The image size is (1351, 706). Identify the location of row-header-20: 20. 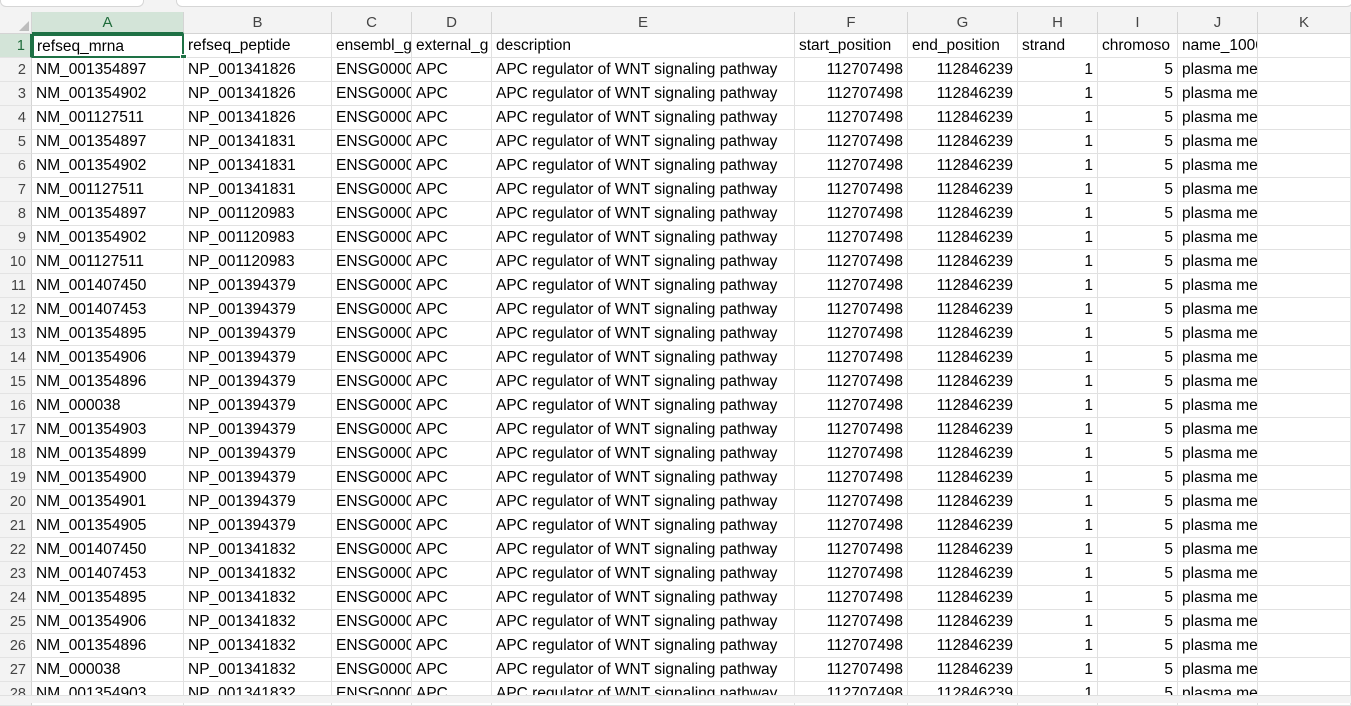
(16, 502).